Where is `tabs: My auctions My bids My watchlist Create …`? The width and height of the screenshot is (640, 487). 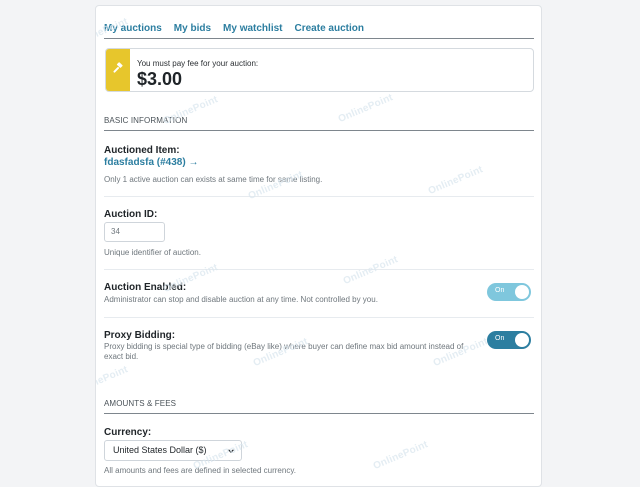 tabs: My auctions My bids My watchlist Create … is located at coordinates (319, 28).